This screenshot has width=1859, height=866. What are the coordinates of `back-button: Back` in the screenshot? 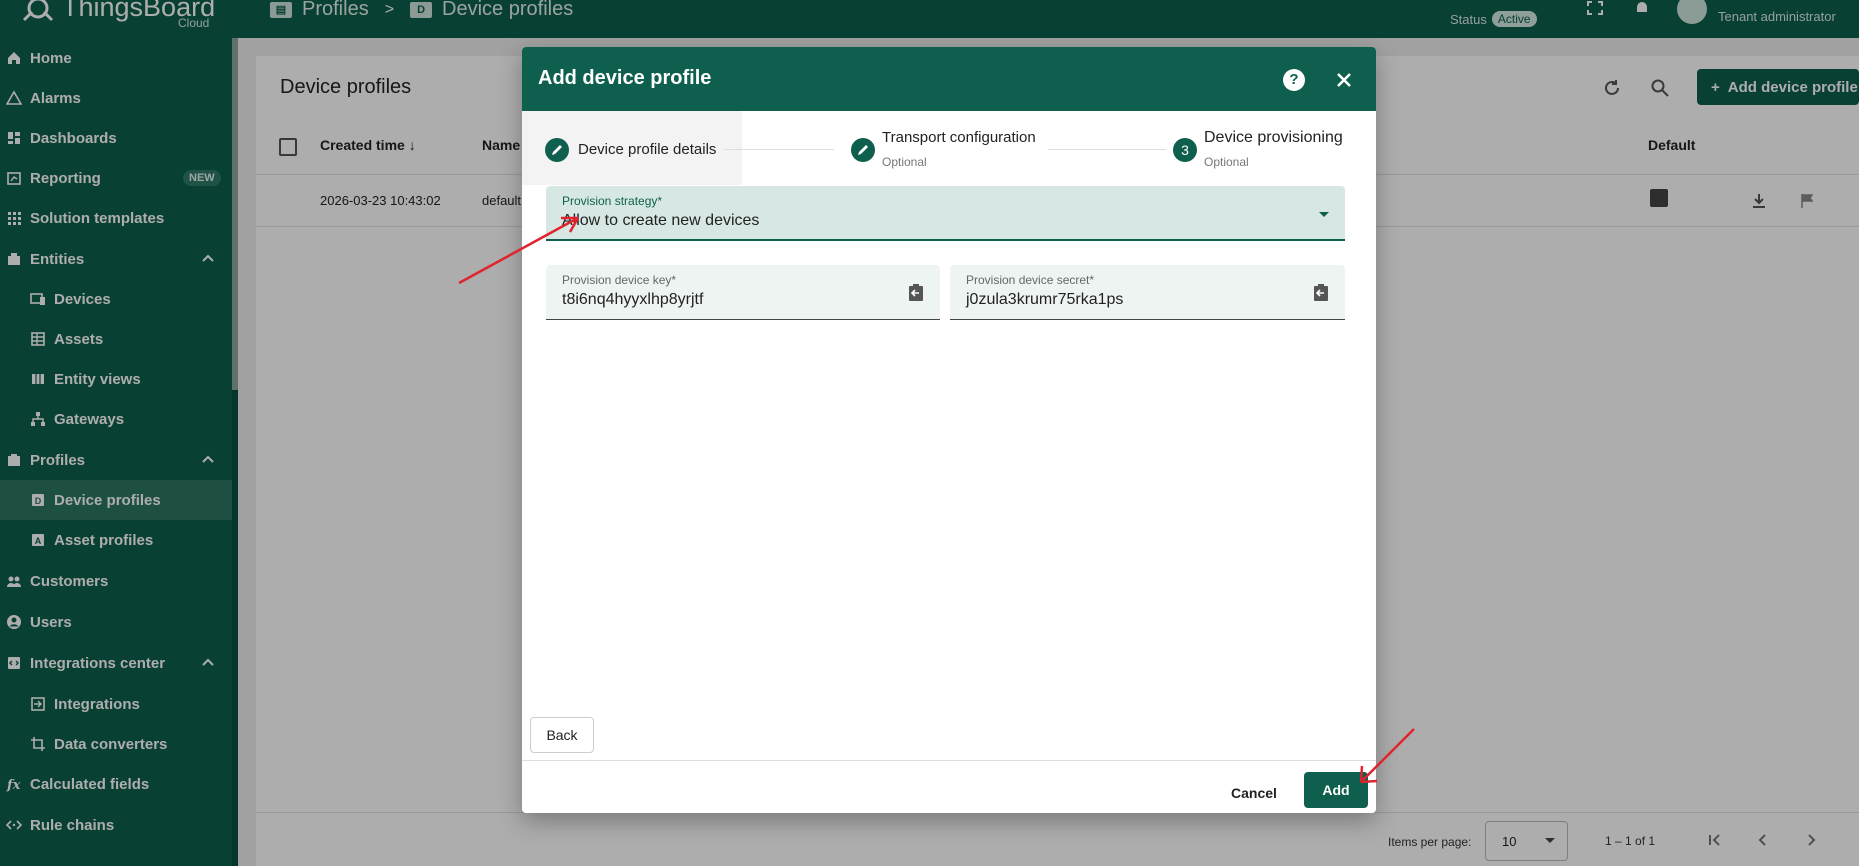 It's located at (562, 735).